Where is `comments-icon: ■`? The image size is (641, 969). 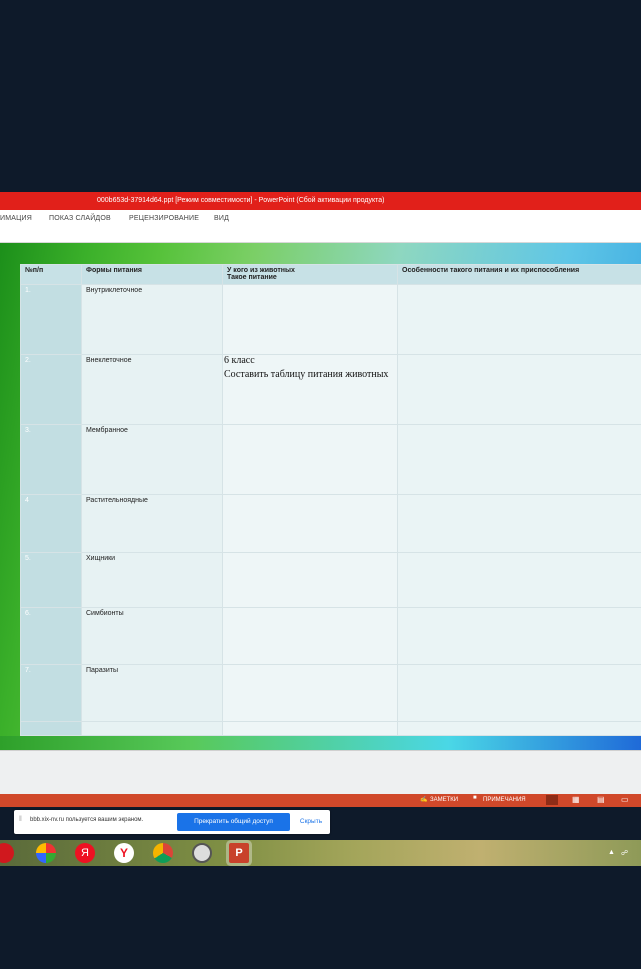 comments-icon: ■ is located at coordinates (475, 798).